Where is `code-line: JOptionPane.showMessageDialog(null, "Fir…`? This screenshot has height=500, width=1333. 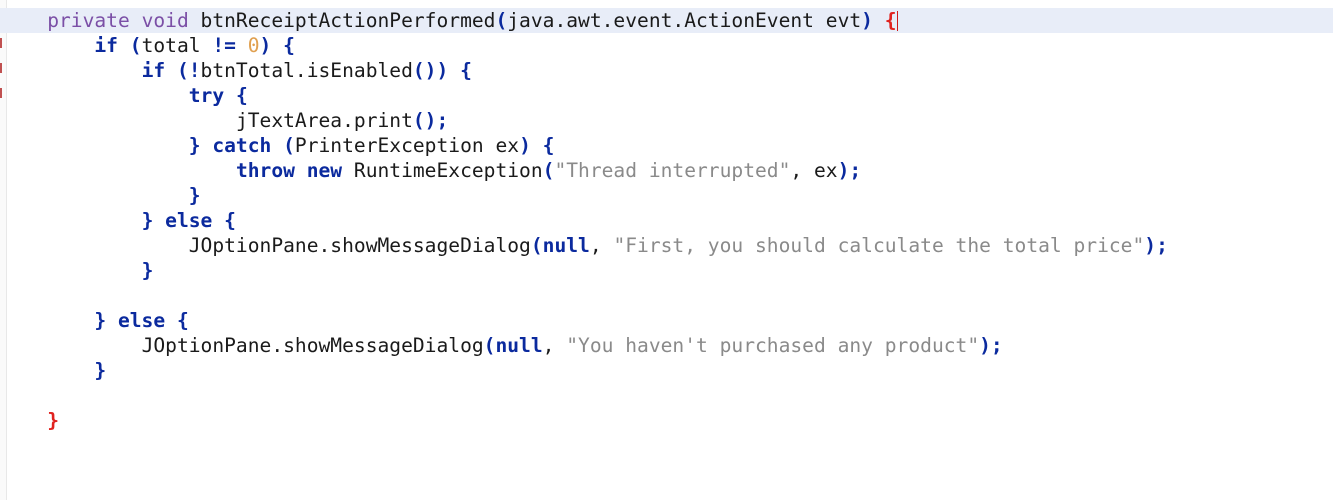
code-line: JOptionPane.showMessageDialog(null, "Fir… is located at coordinates (666, 245).